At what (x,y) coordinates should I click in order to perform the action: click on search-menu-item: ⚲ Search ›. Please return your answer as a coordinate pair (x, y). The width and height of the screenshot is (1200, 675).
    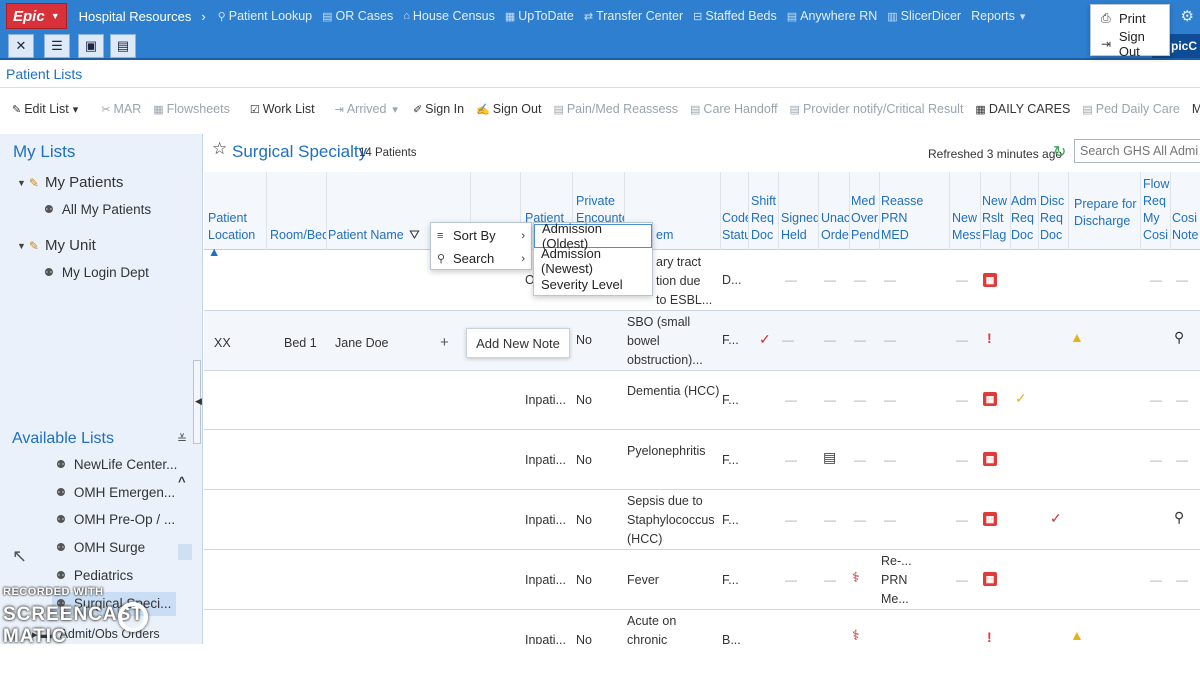
    Looking at the image, I should click on (481, 258).